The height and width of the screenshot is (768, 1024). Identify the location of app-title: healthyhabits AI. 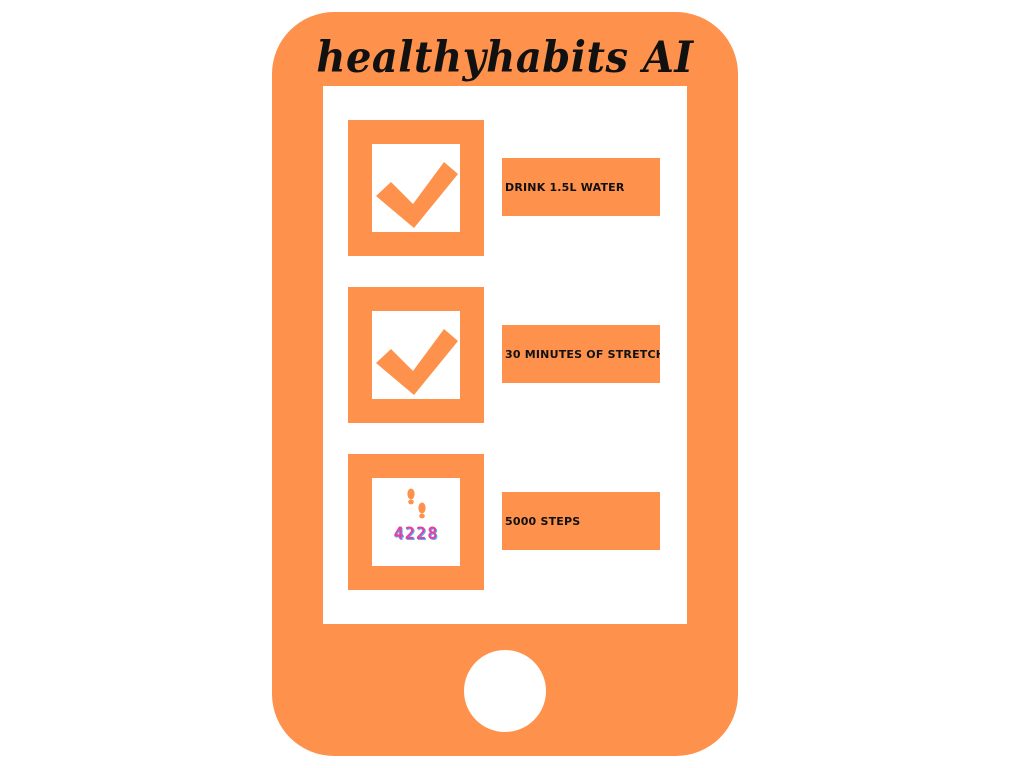
(505, 57).